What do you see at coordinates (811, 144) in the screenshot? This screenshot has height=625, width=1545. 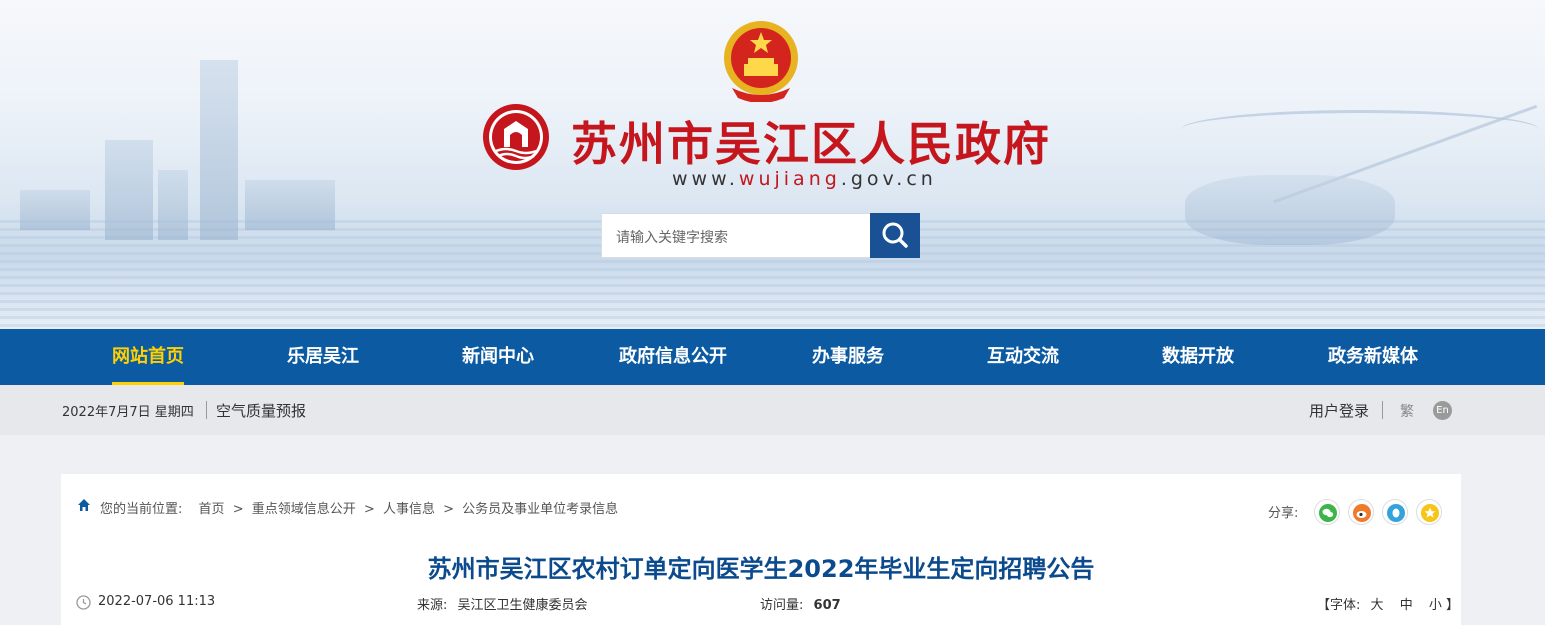 I see `site-title: 苏州市吴江区人民政府` at bounding box center [811, 144].